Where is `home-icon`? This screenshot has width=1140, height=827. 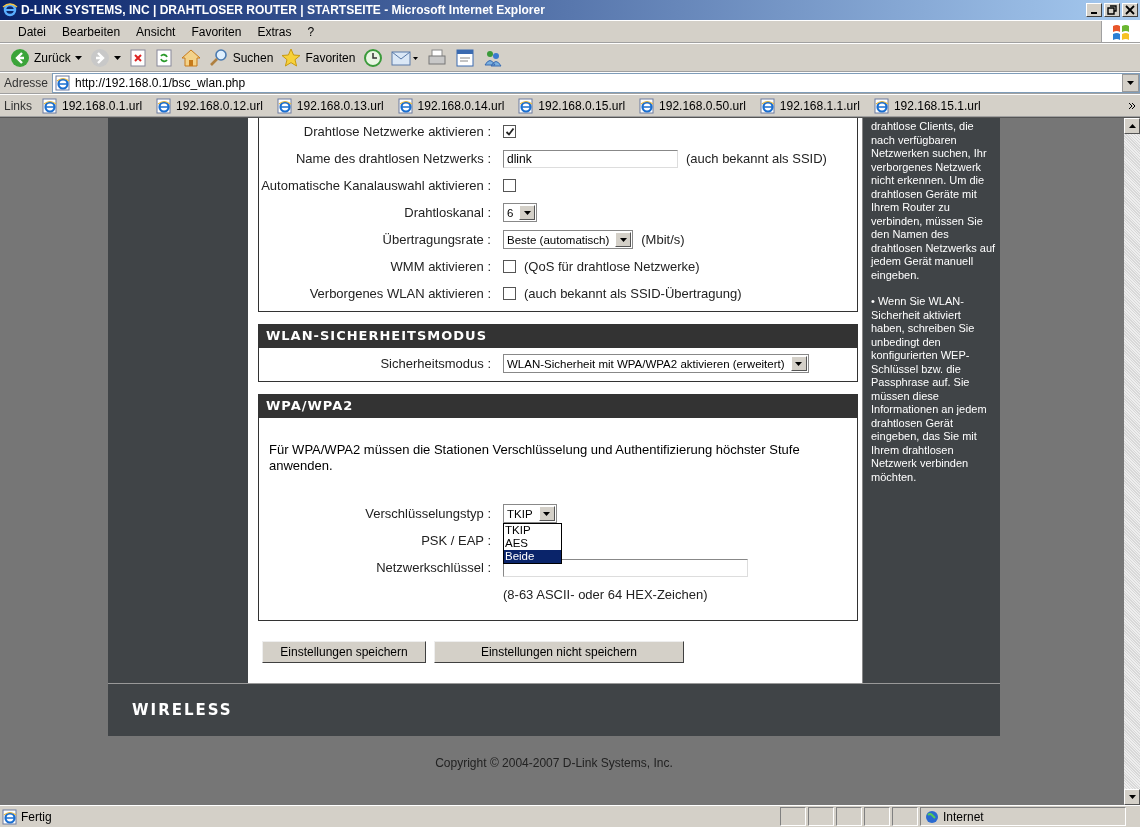
home-icon is located at coordinates (190, 57).